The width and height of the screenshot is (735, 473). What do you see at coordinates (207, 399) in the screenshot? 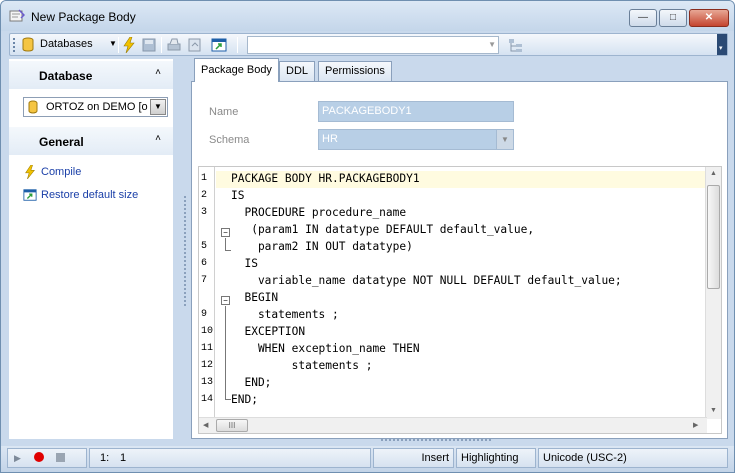
I see `line-number: 14` at bounding box center [207, 399].